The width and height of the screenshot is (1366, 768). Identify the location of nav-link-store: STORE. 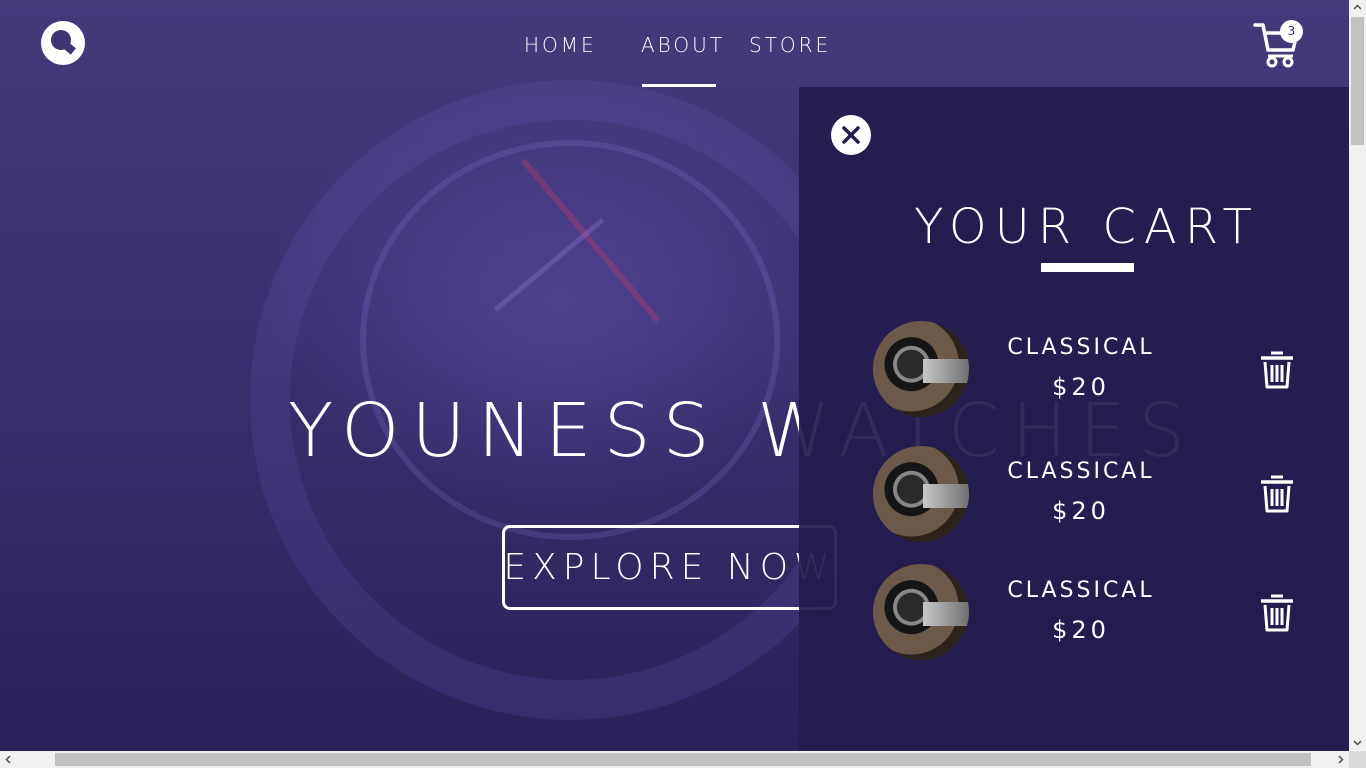
(790, 45).